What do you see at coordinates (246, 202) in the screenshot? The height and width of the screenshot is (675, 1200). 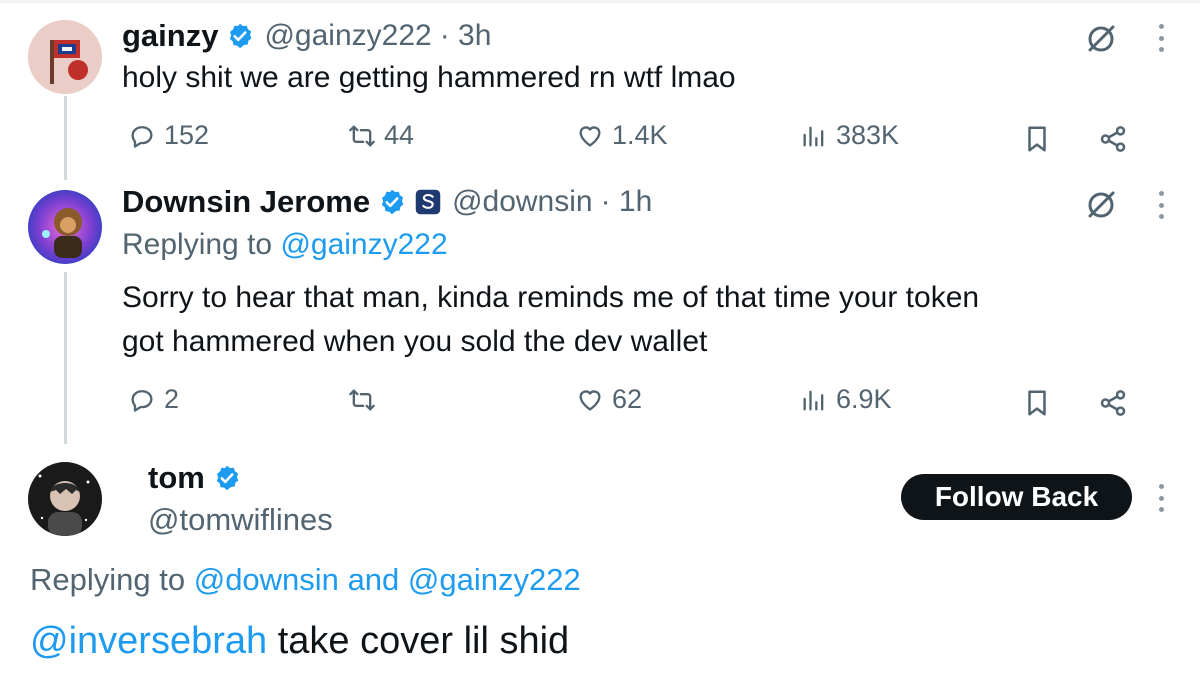 I see `tweet2-display-name: Downsin Jerome` at bounding box center [246, 202].